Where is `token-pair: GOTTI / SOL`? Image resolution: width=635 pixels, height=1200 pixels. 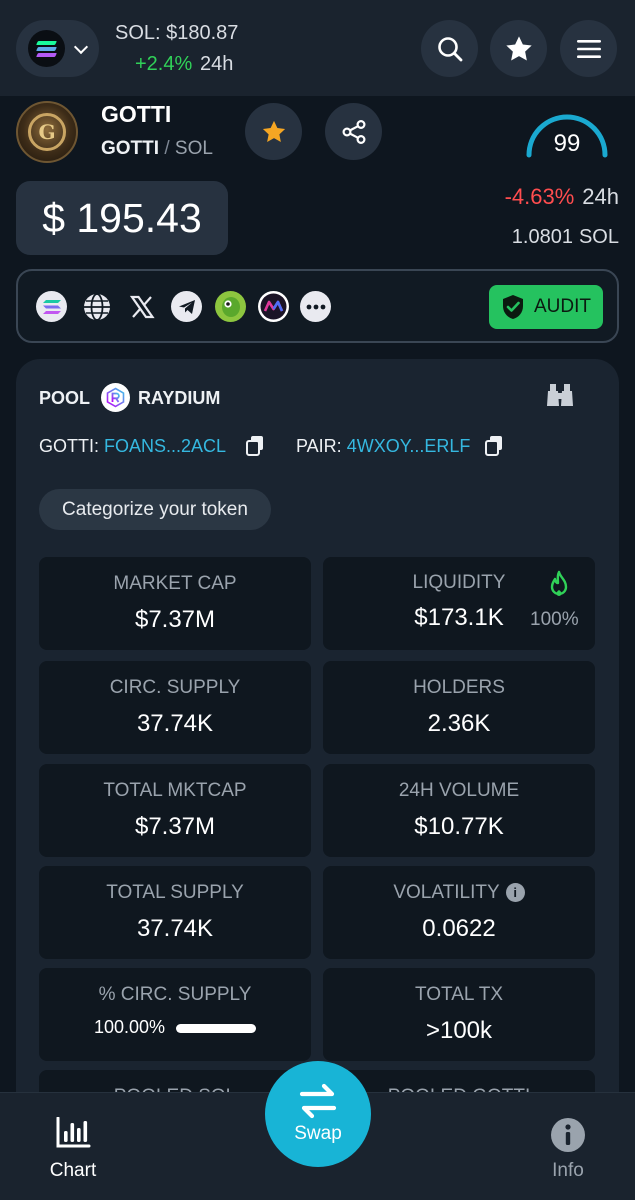 token-pair: GOTTI / SOL is located at coordinates (157, 149).